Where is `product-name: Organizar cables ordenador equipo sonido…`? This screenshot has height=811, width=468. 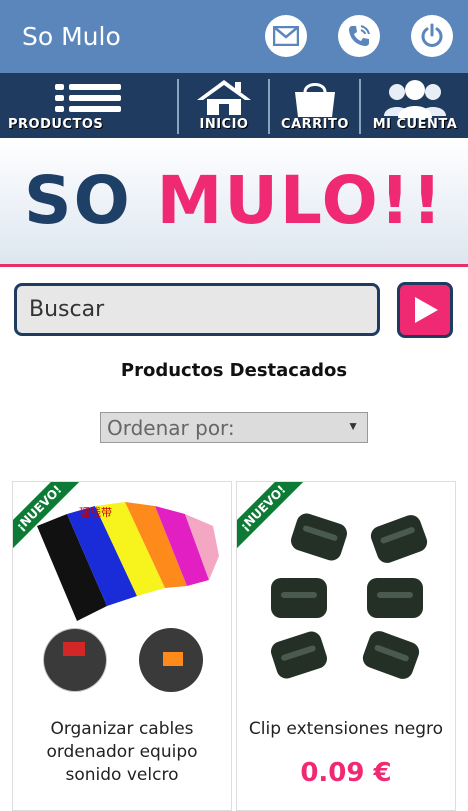
product-name: Organizar cables ordenador equipo sonido… is located at coordinates (122, 752).